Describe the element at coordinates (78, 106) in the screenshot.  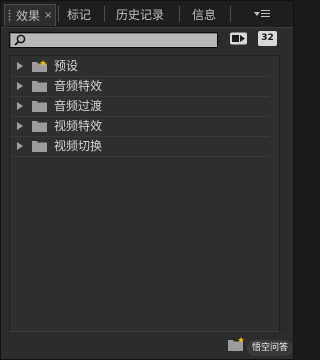
I see `tree-item-label: 音频过渡` at that location.